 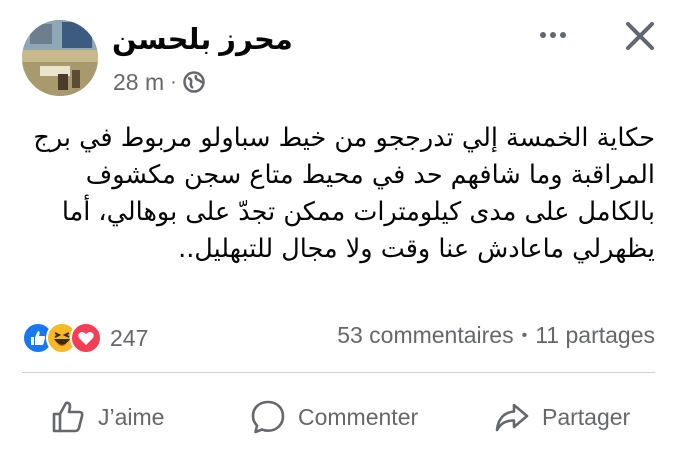 I want to click on reactions-summary: 247, so click(x=85, y=338).